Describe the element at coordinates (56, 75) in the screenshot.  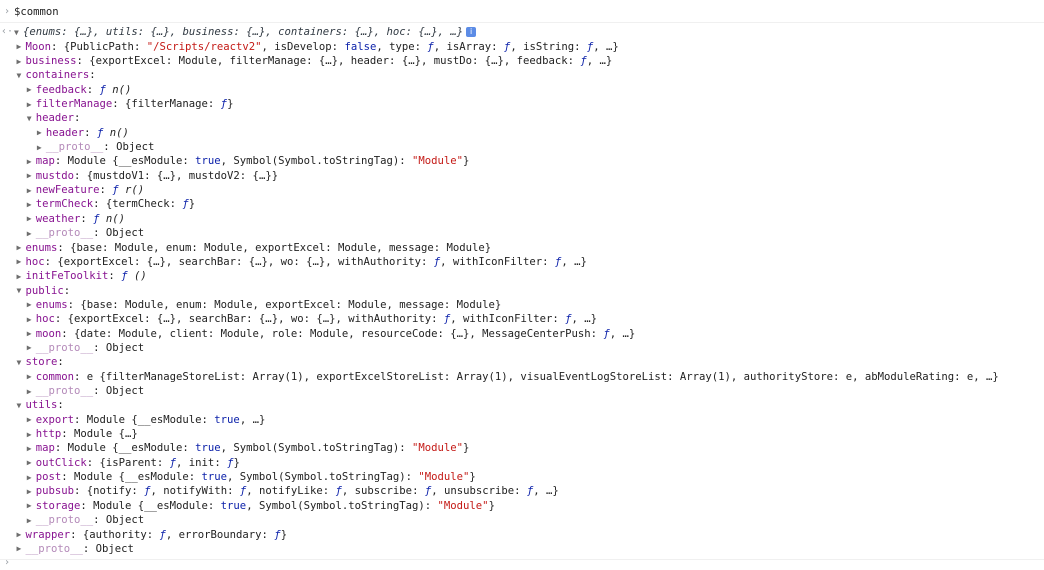
I see `tree-row-content: ▼ containers:` at that location.